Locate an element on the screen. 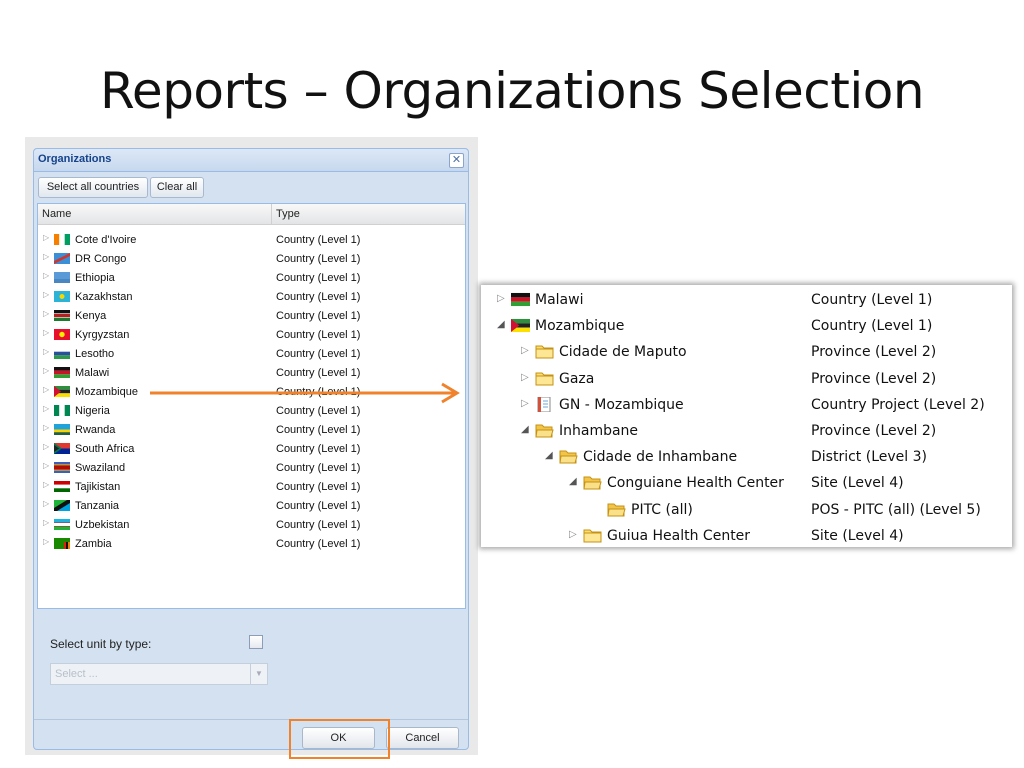  row-name: Swaziland is located at coordinates (100, 468).